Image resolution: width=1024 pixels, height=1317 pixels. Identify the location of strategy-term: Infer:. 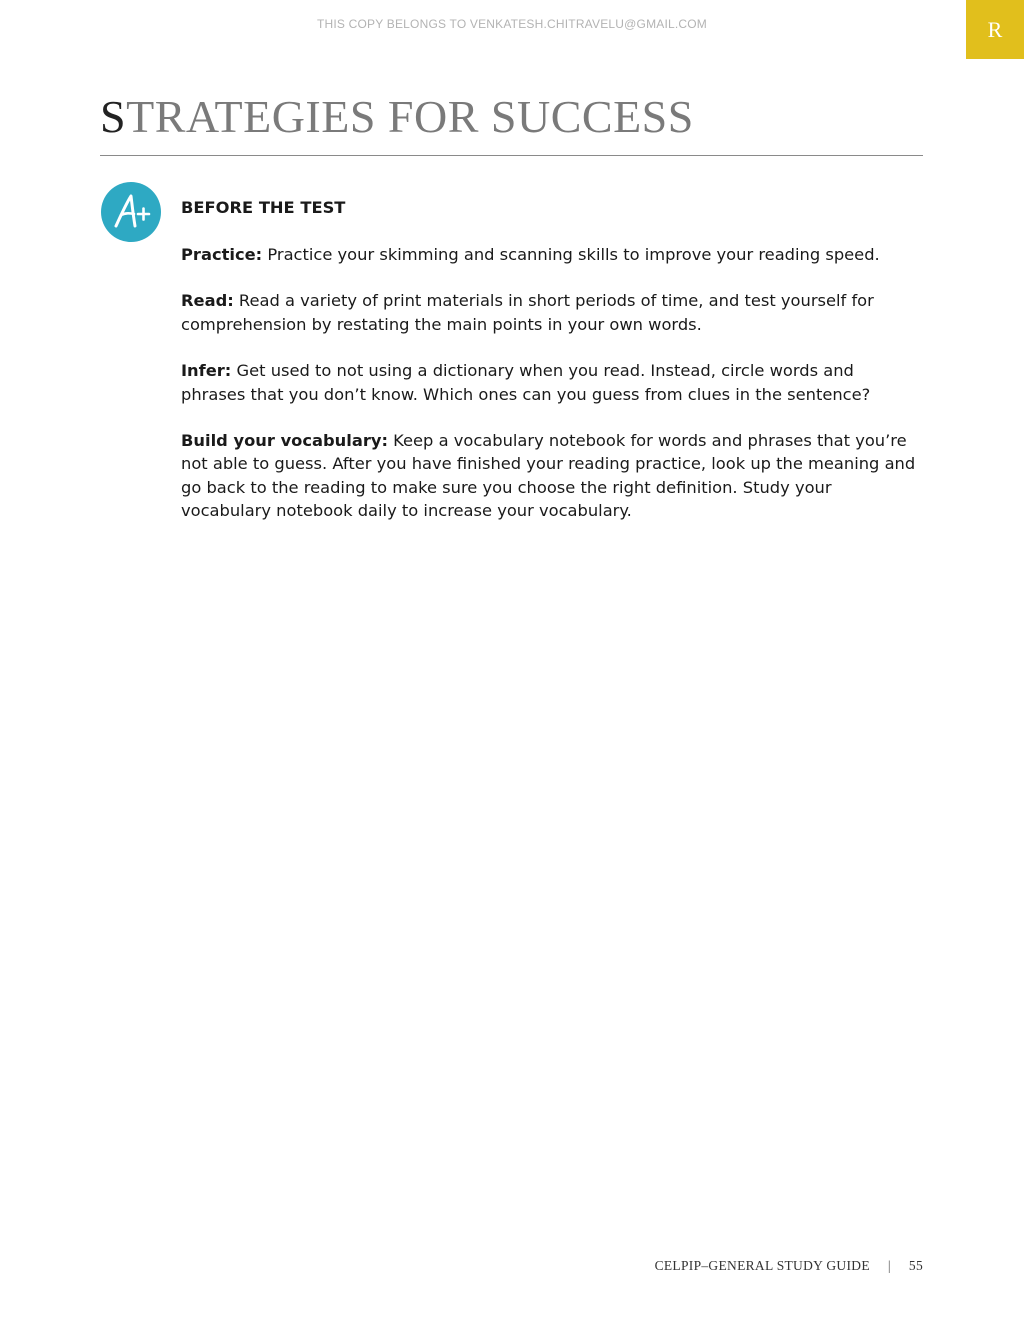
(206, 371).